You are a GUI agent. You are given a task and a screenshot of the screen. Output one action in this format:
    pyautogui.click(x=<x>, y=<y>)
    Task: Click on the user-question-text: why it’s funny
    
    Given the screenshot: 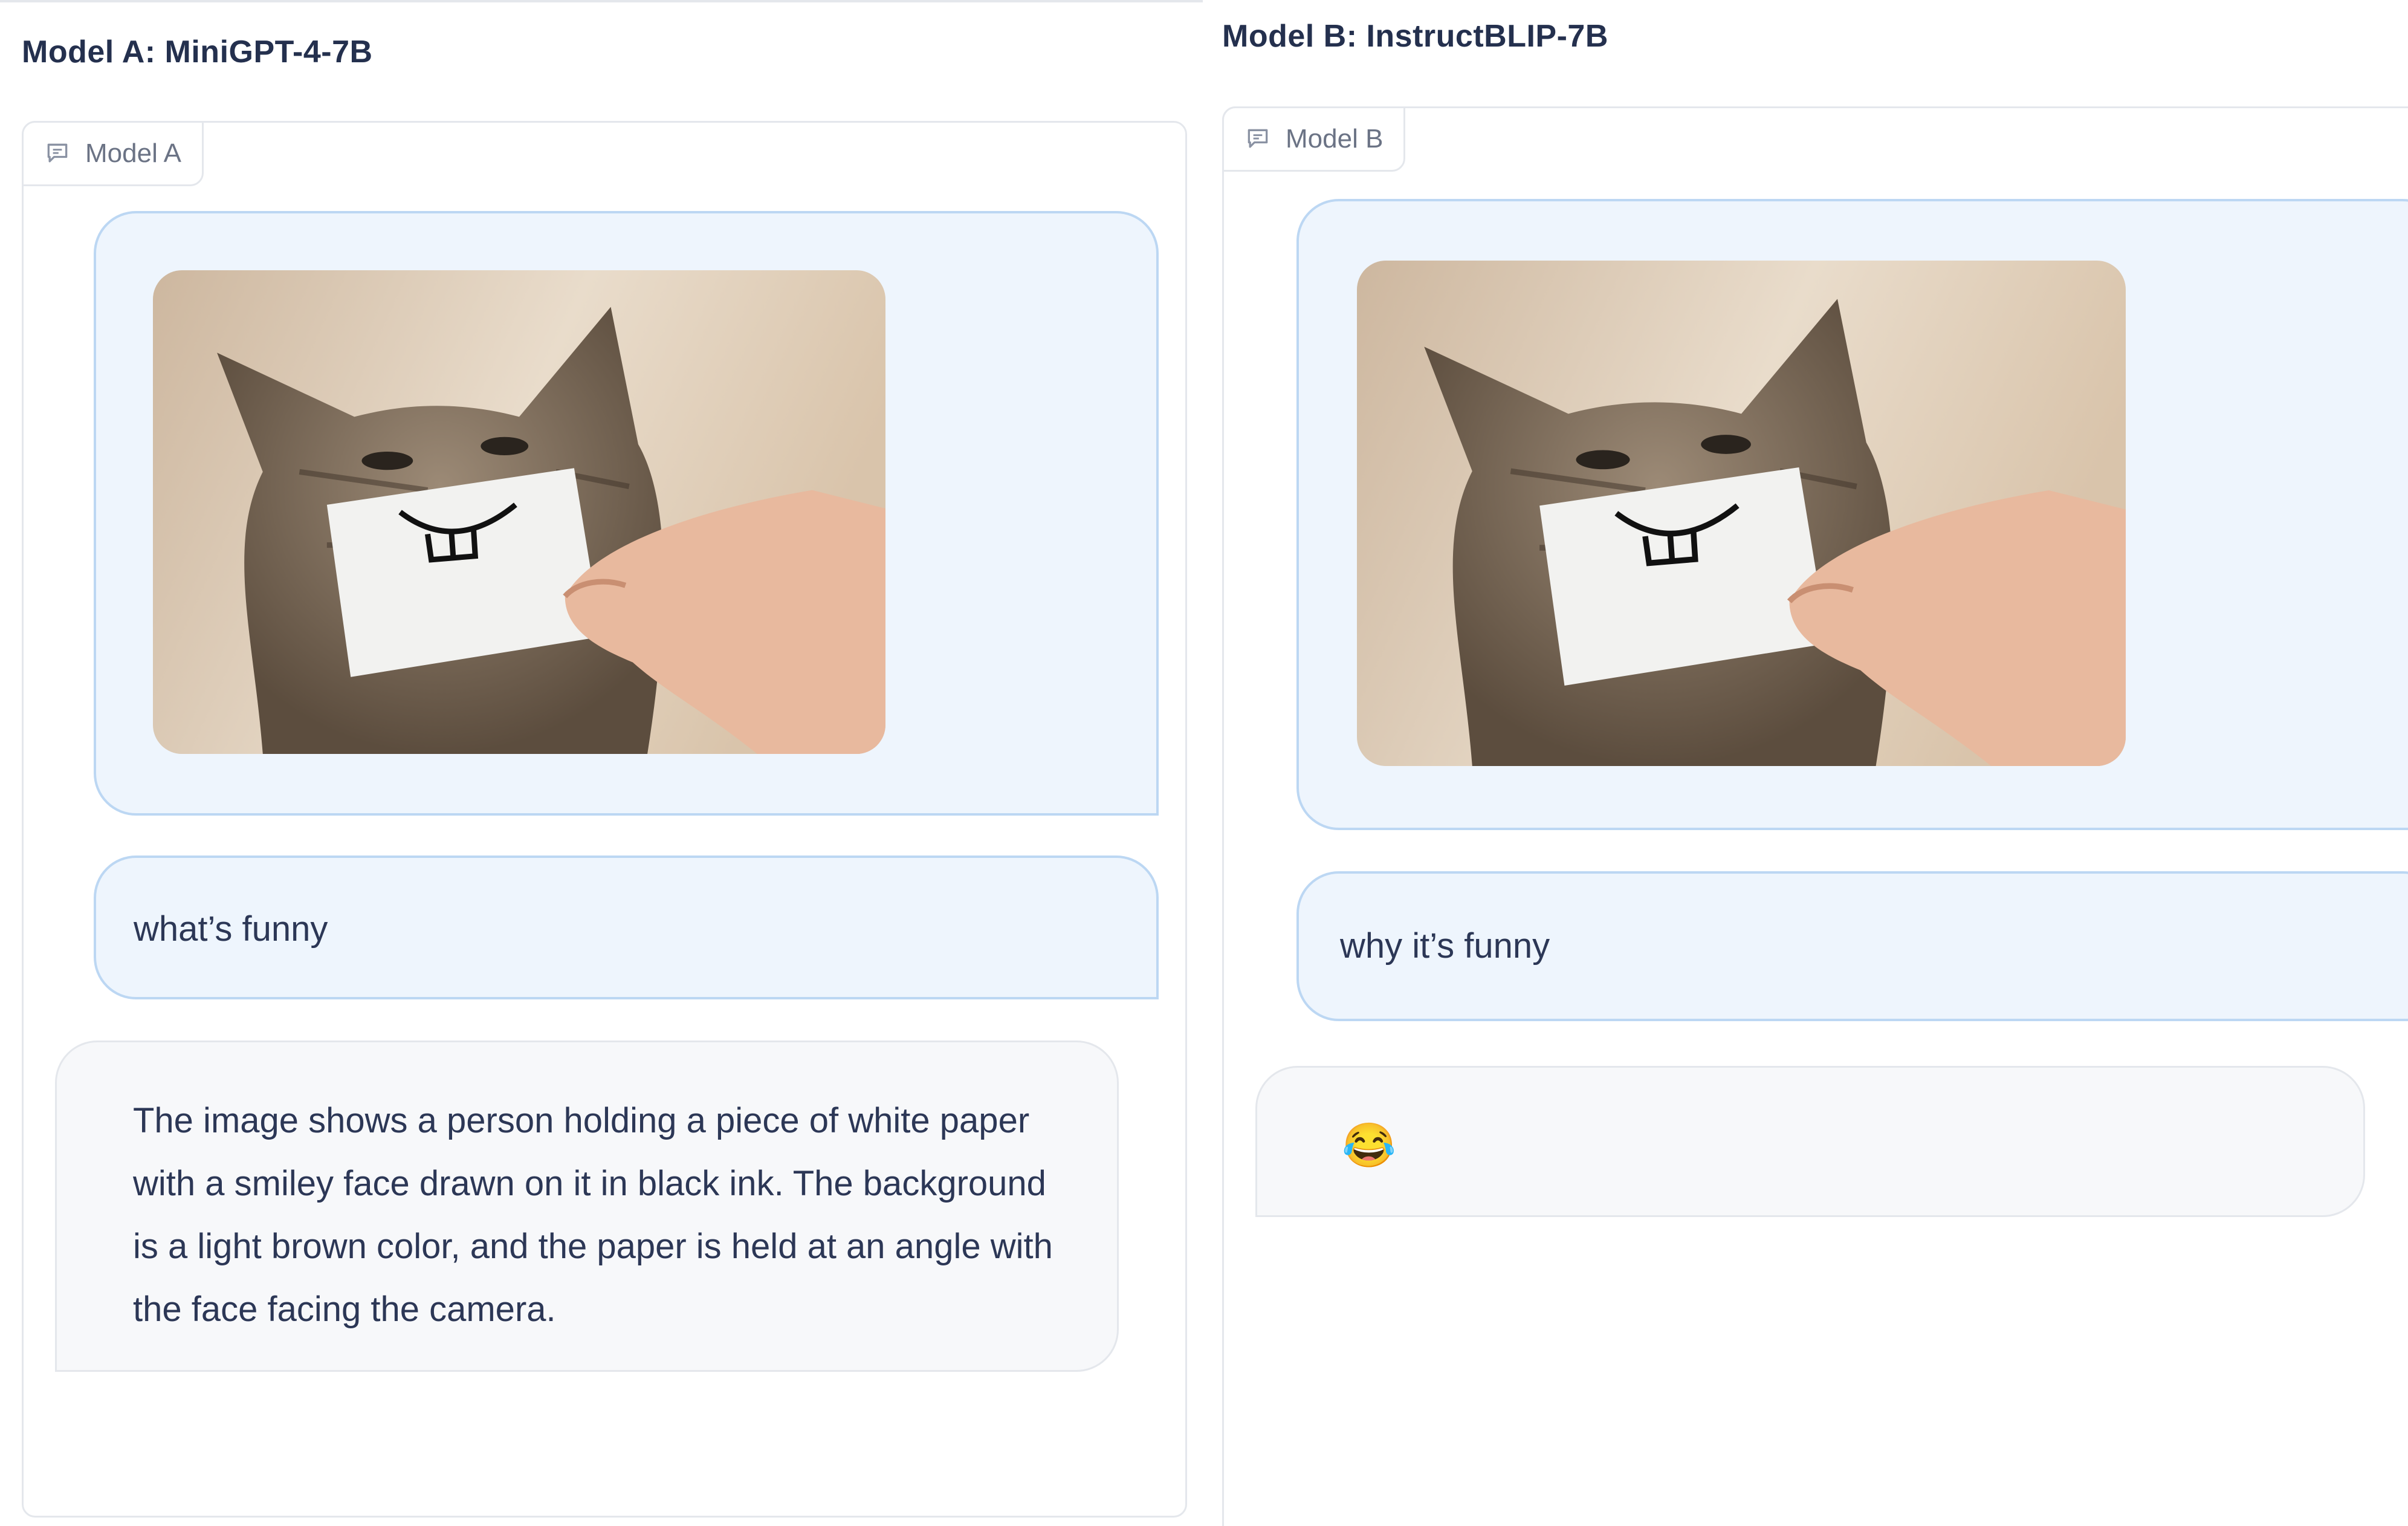 What is the action you would take?
    pyautogui.click(x=1445, y=946)
    